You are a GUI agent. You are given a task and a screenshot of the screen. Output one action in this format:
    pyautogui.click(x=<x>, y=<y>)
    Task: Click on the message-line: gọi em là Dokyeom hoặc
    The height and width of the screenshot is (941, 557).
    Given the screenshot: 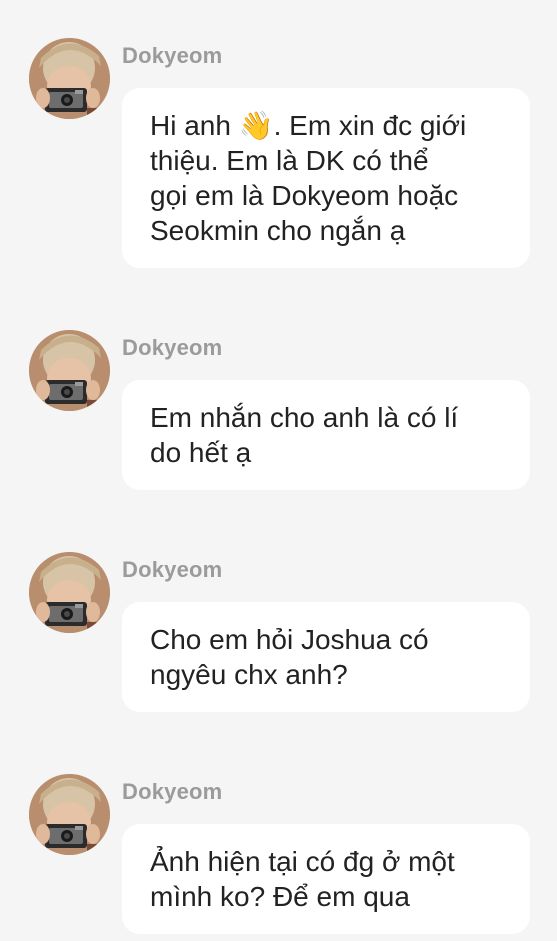 What is the action you would take?
    pyautogui.click(x=304, y=195)
    